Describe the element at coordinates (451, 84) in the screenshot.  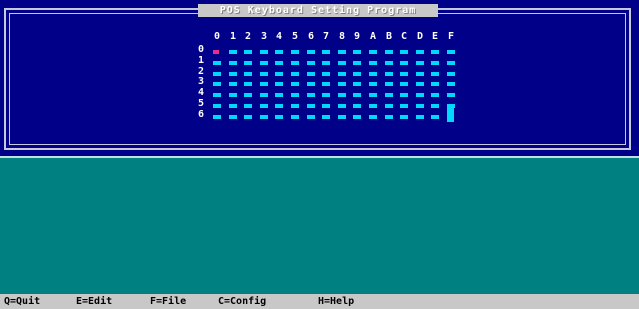
I see `key-cell-3-f` at that location.